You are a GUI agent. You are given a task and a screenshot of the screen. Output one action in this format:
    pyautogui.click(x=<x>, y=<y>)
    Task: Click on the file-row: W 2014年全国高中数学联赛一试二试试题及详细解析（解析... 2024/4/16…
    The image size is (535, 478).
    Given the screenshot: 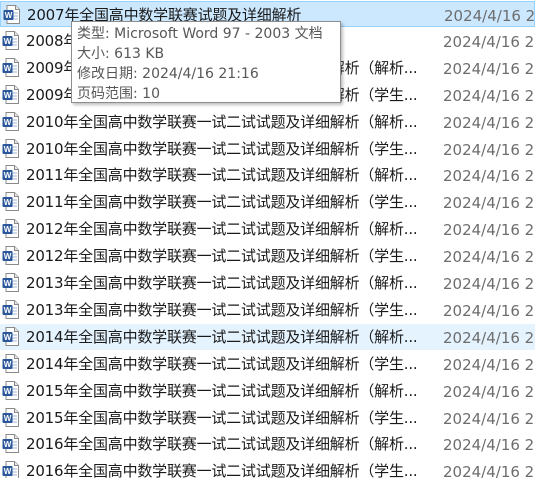 What is the action you would take?
    pyautogui.click(x=267, y=336)
    